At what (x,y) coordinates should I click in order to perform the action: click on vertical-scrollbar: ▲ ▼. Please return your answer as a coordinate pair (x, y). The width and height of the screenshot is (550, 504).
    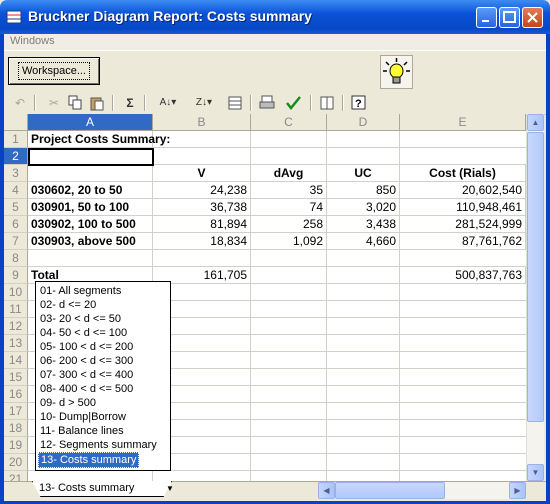
    Looking at the image, I should click on (535, 297).